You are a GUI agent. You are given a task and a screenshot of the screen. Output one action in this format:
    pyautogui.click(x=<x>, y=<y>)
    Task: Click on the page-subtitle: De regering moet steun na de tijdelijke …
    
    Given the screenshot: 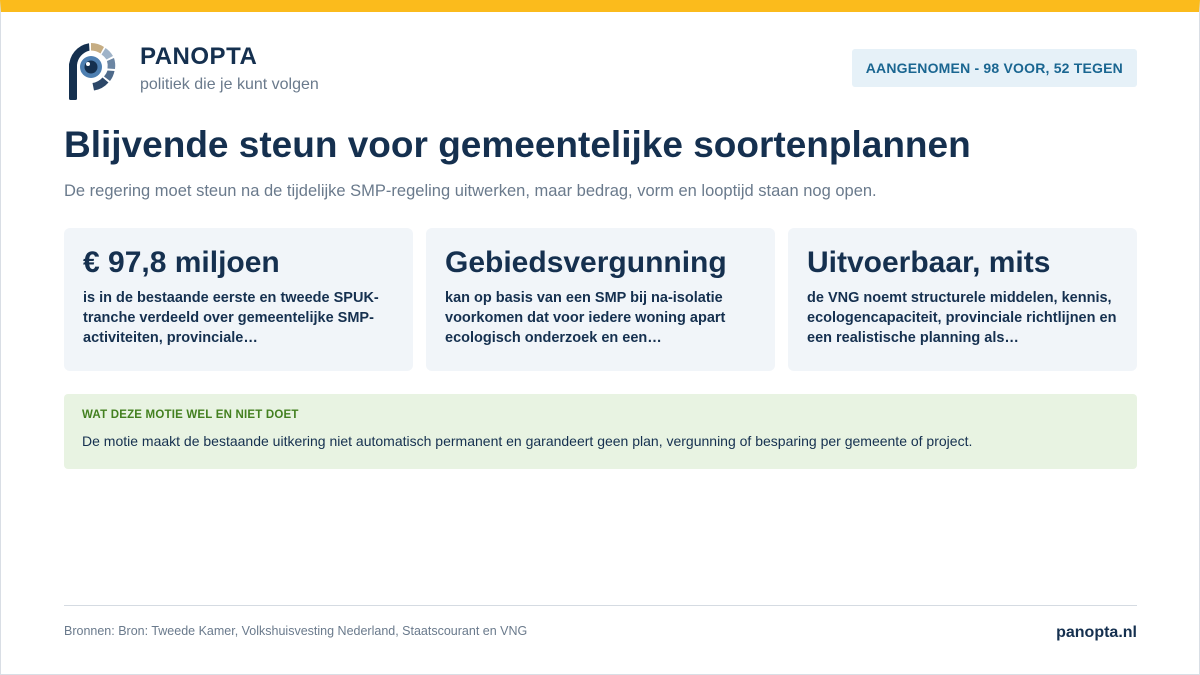 What is the action you would take?
    pyautogui.click(x=470, y=191)
    